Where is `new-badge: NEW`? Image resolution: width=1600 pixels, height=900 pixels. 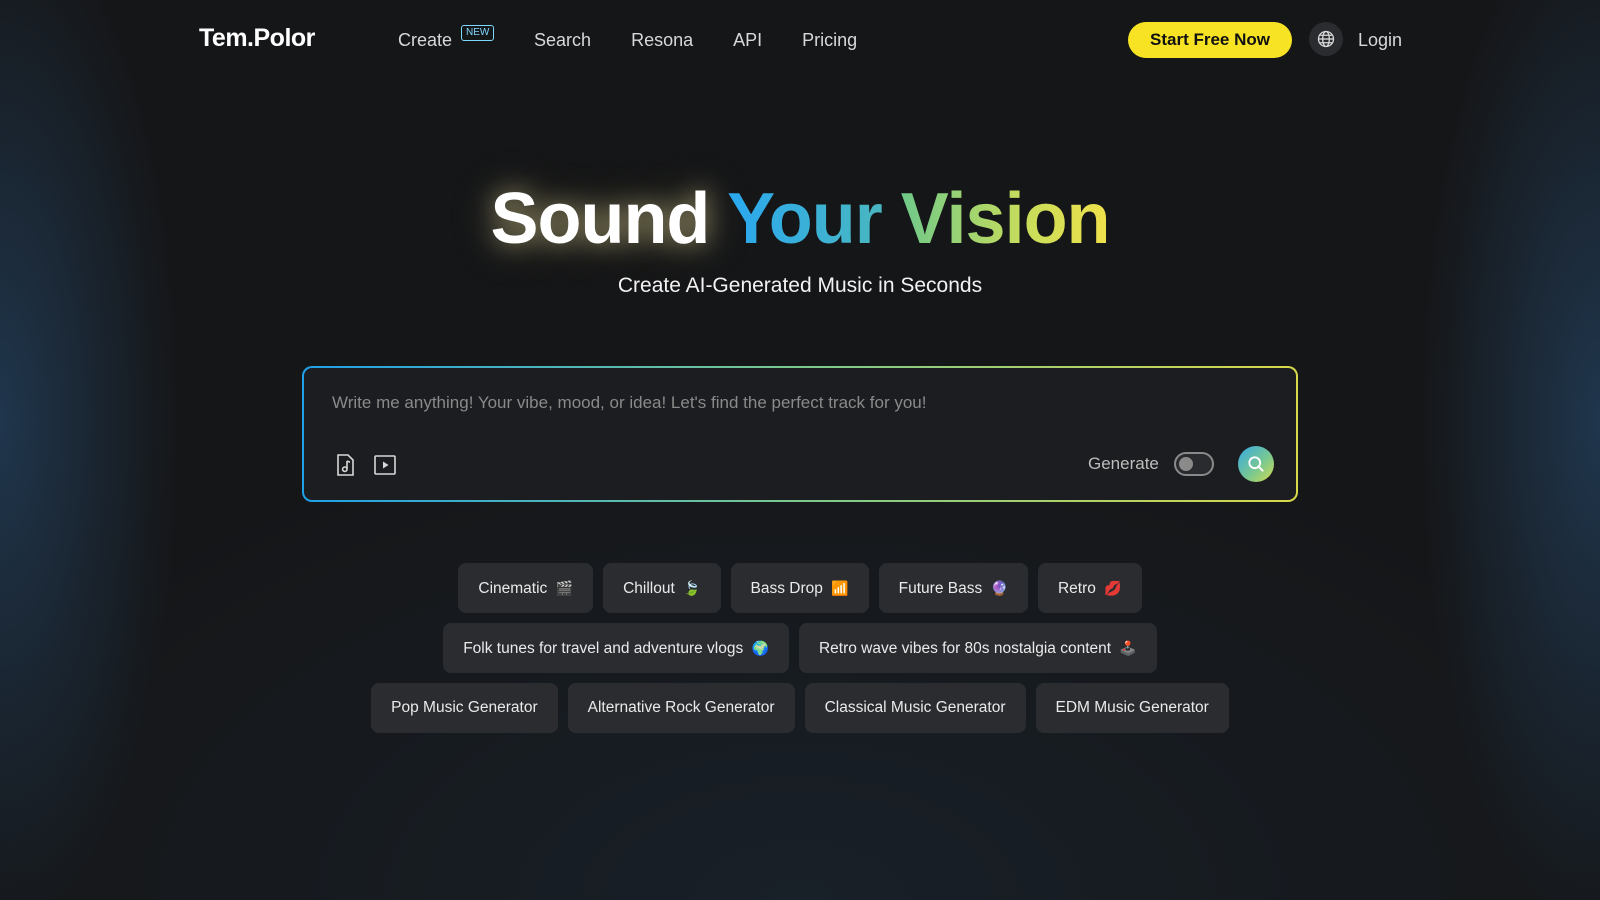
new-badge: NEW is located at coordinates (478, 33).